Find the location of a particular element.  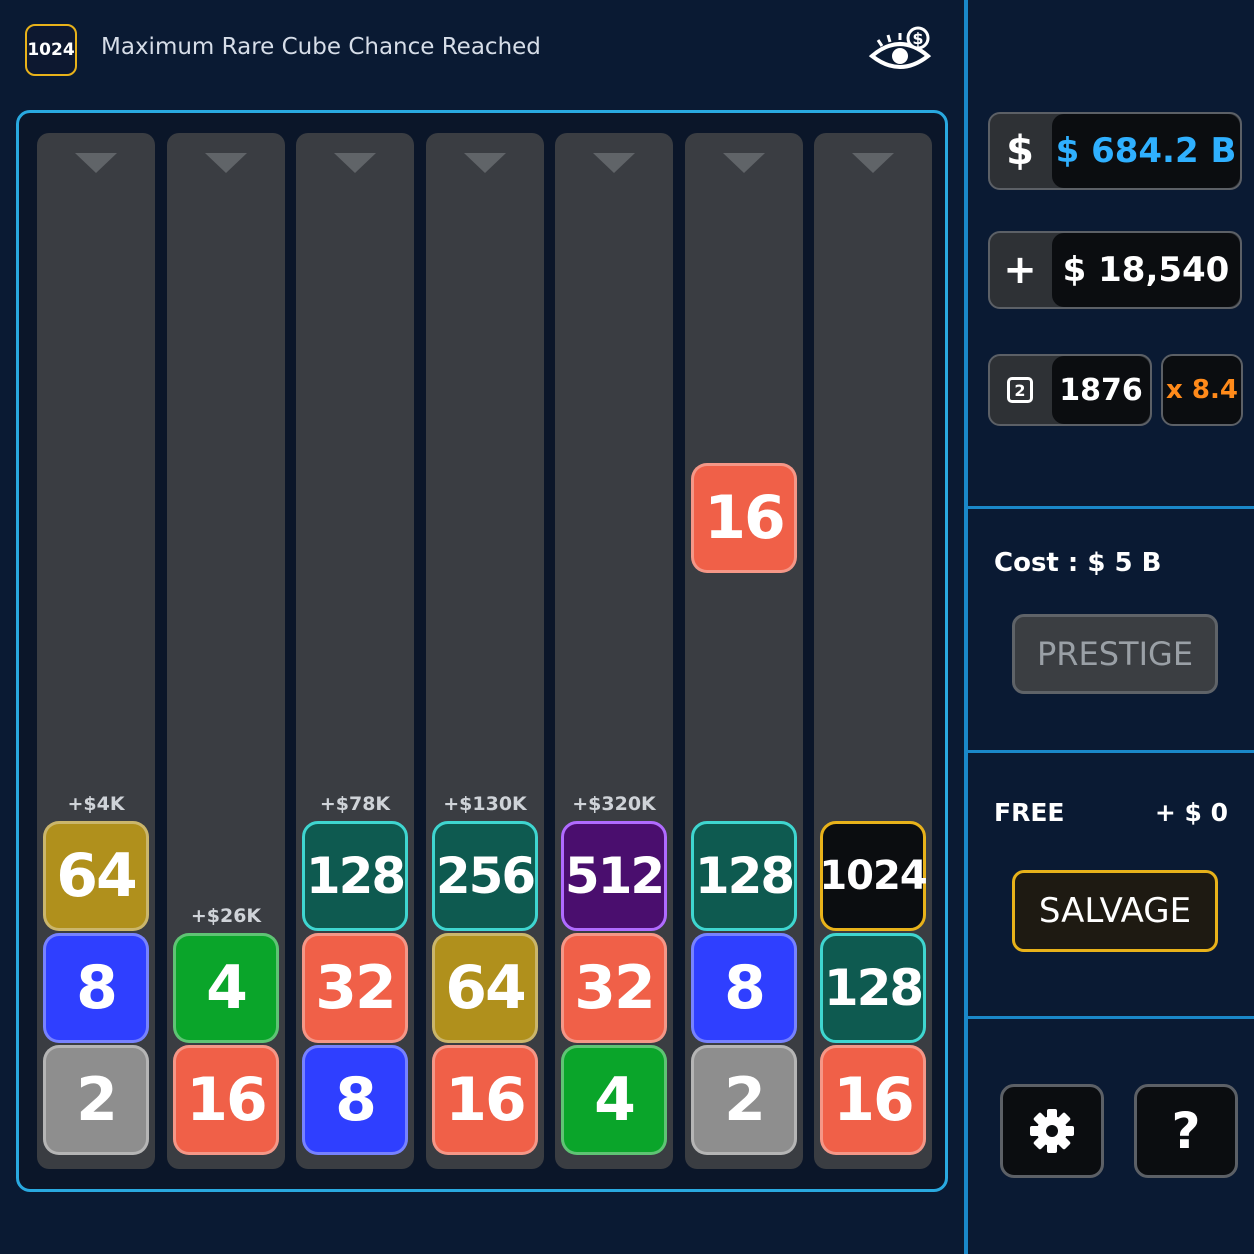

board-column-3: 128 32 8 +$78K is located at coordinates (355, 651).